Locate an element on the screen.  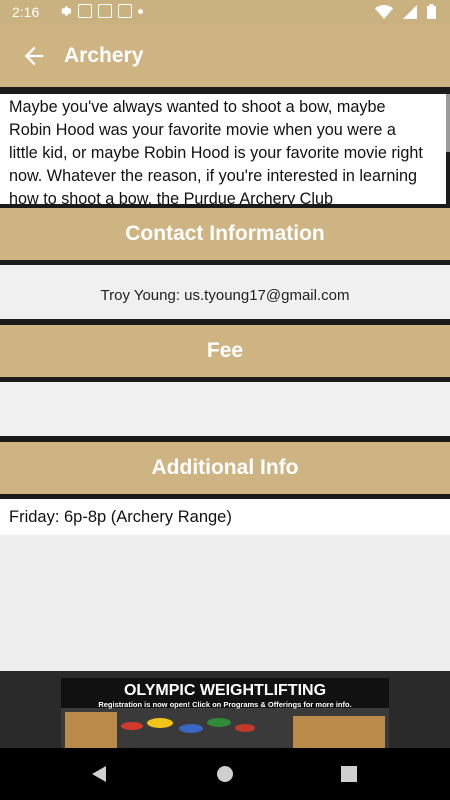
page-title: Archery is located at coordinates (104, 55).